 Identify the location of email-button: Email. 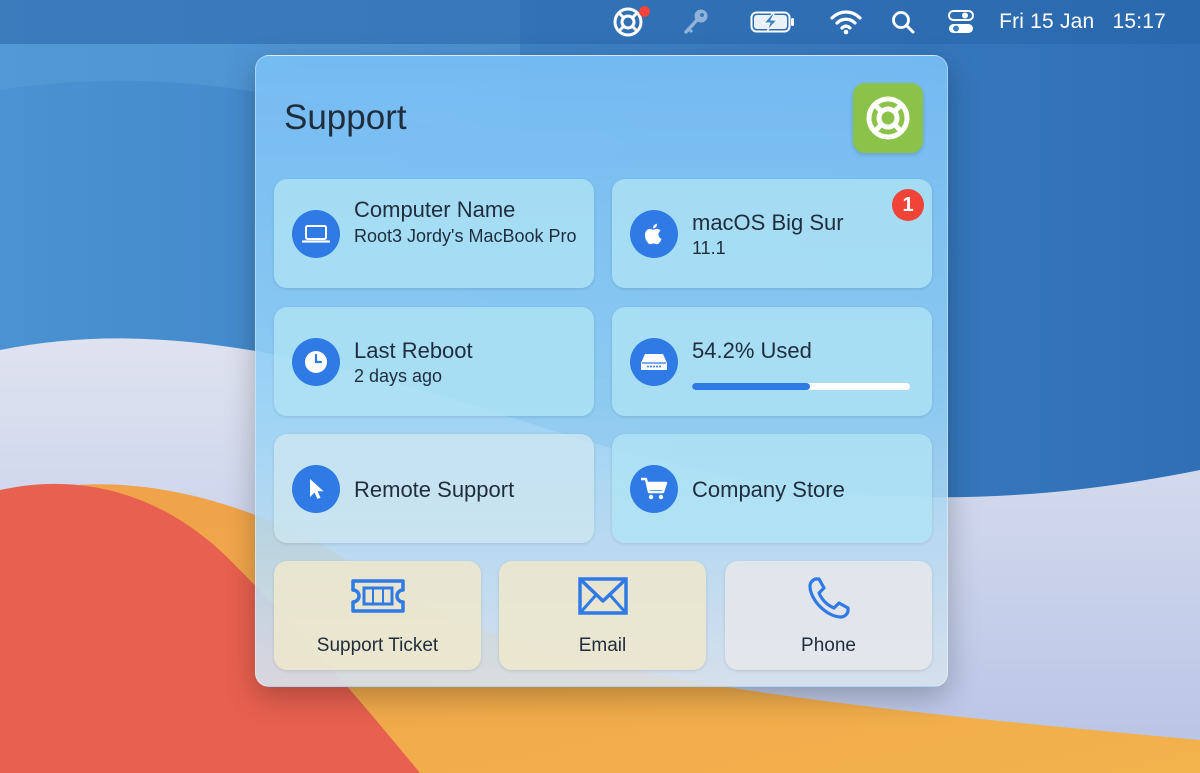
(602, 615).